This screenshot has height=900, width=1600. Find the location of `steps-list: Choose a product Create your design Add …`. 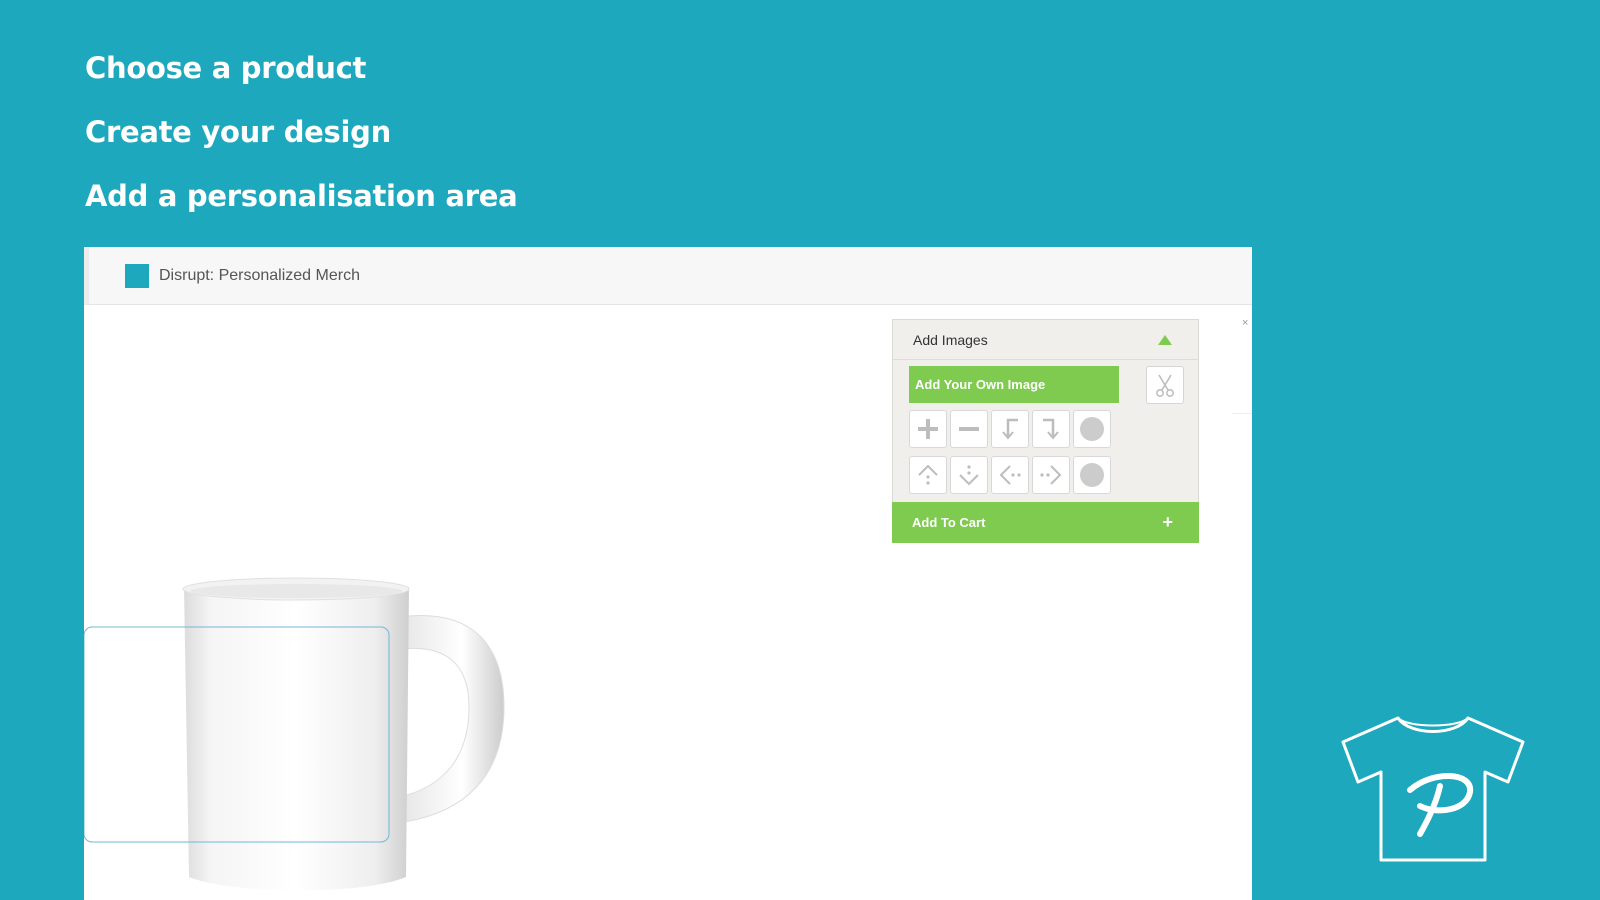

steps-list: Choose a product Create your design Add … is located at coordinates (301, 144).